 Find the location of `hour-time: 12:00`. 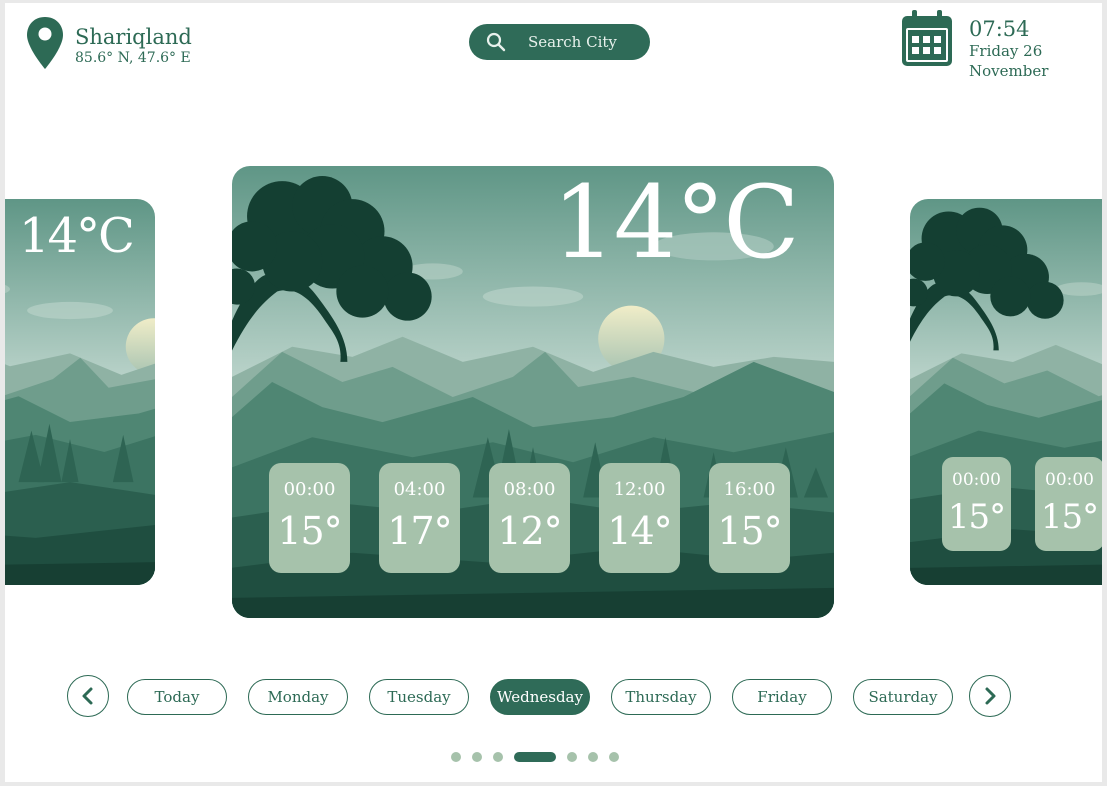

hour-time: 12:00 is located at coordinates (639, 489).